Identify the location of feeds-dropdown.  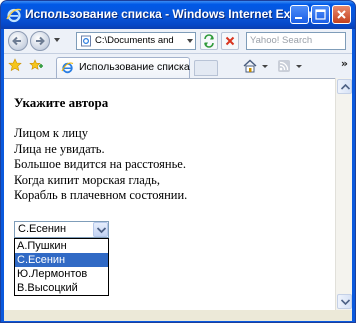
(299, 66).